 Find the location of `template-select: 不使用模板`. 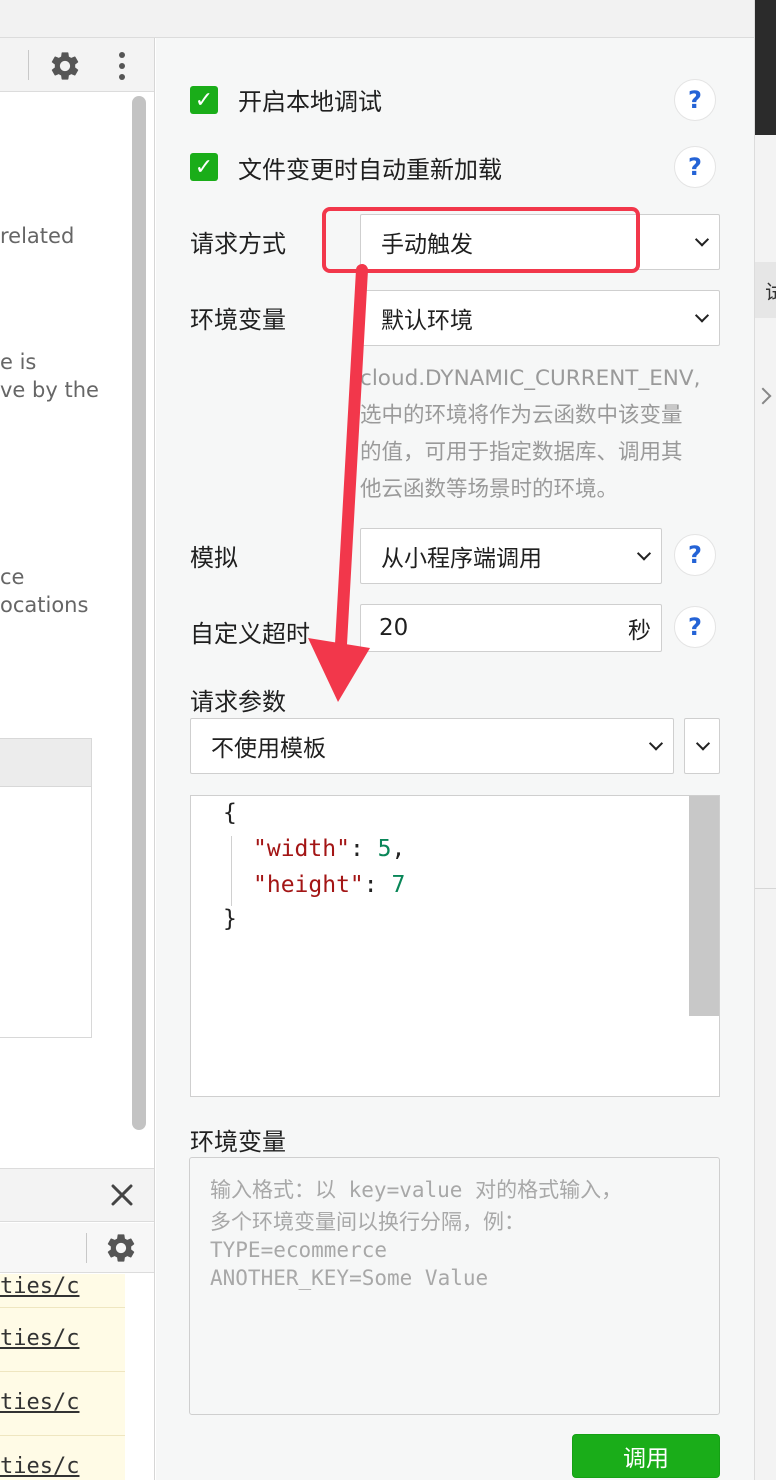

template-select: 不使用模板 is located at coordinates (432, 746).